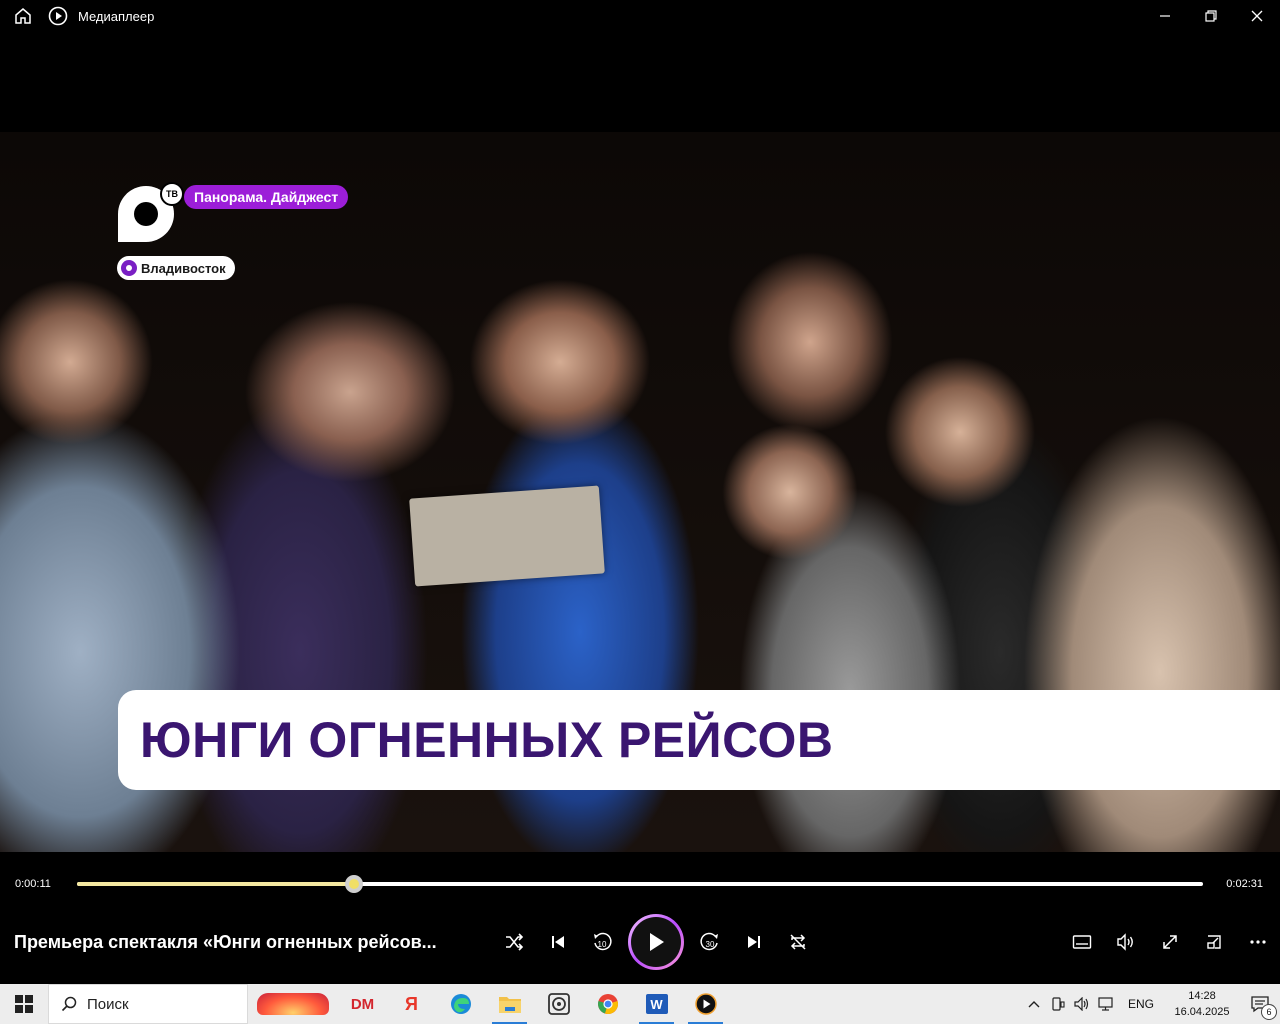  What do you see at coordinates (108, 1004) in the screenshot?
I see `search-placeholder: Поиск` at bounding box center [108, 1004].